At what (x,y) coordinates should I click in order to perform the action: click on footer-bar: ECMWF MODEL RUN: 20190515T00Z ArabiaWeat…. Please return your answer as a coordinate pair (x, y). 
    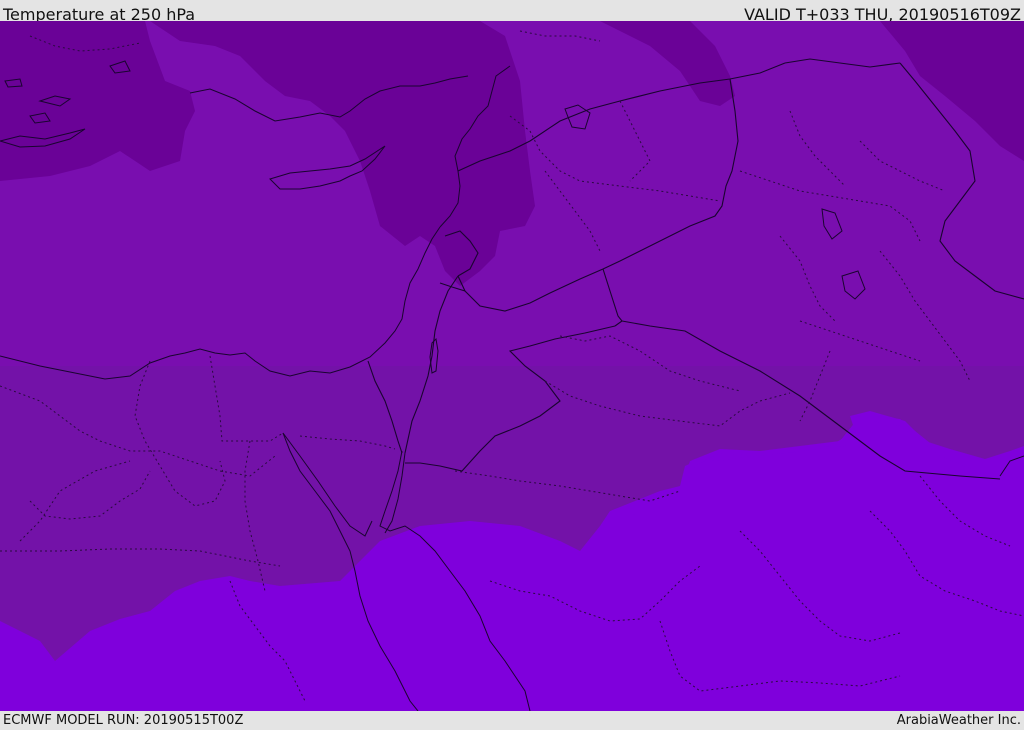
    Looking at the image, I should click on (512, 720).